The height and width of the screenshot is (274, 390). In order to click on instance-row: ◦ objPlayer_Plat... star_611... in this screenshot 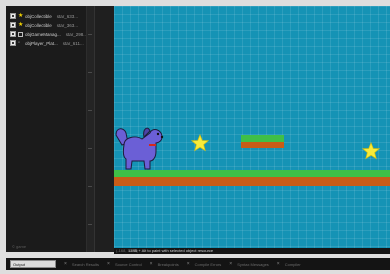, I will do `click(48, 43)`.